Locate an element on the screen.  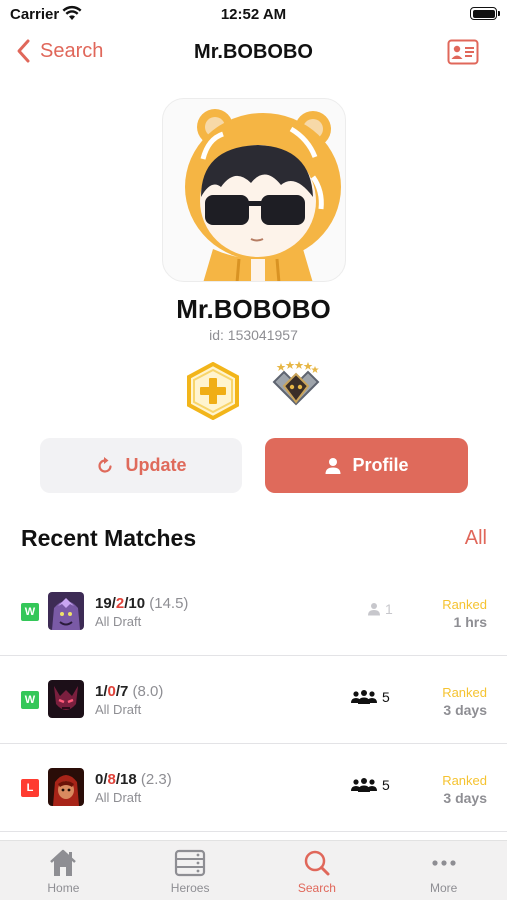
assists: 7 is located at coordinates (124, 691).